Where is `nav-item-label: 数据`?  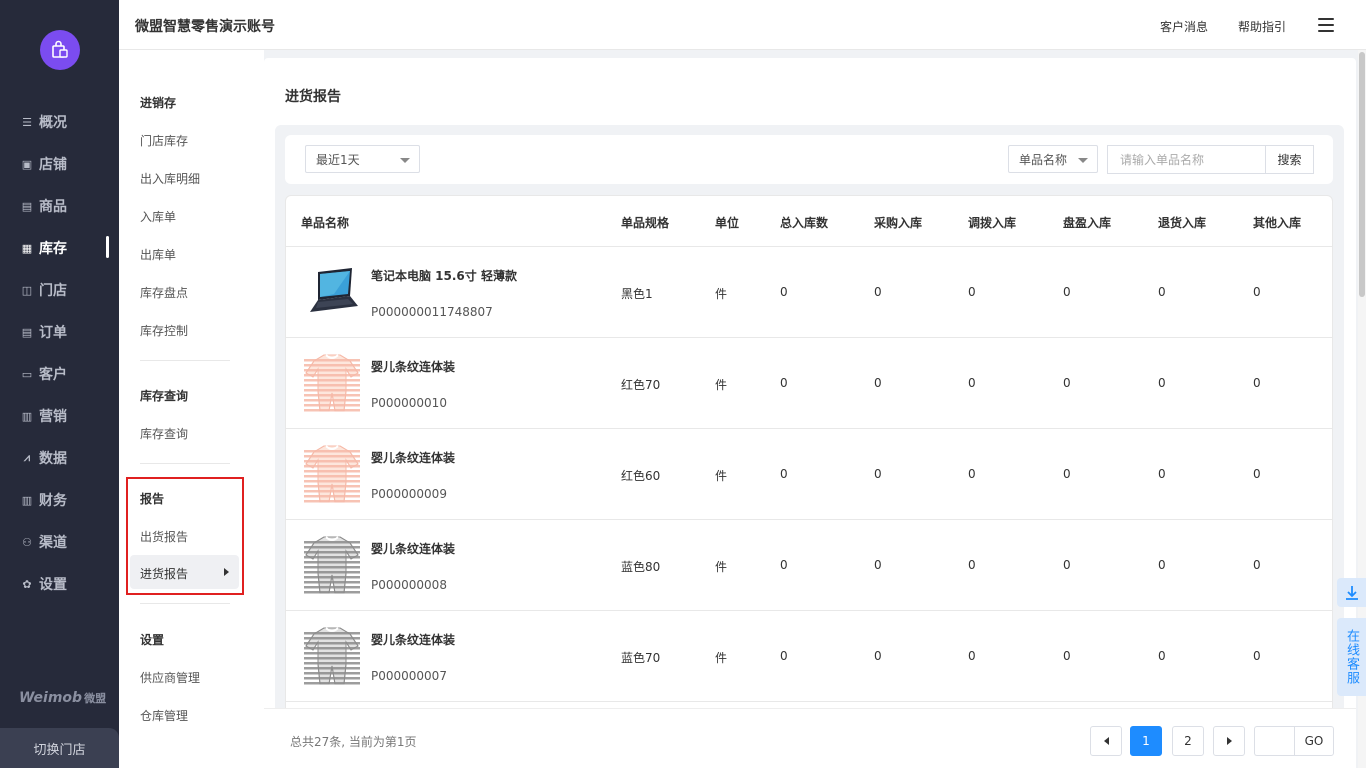 nav-item-label: 数据 is located at coordinates (53, 459).